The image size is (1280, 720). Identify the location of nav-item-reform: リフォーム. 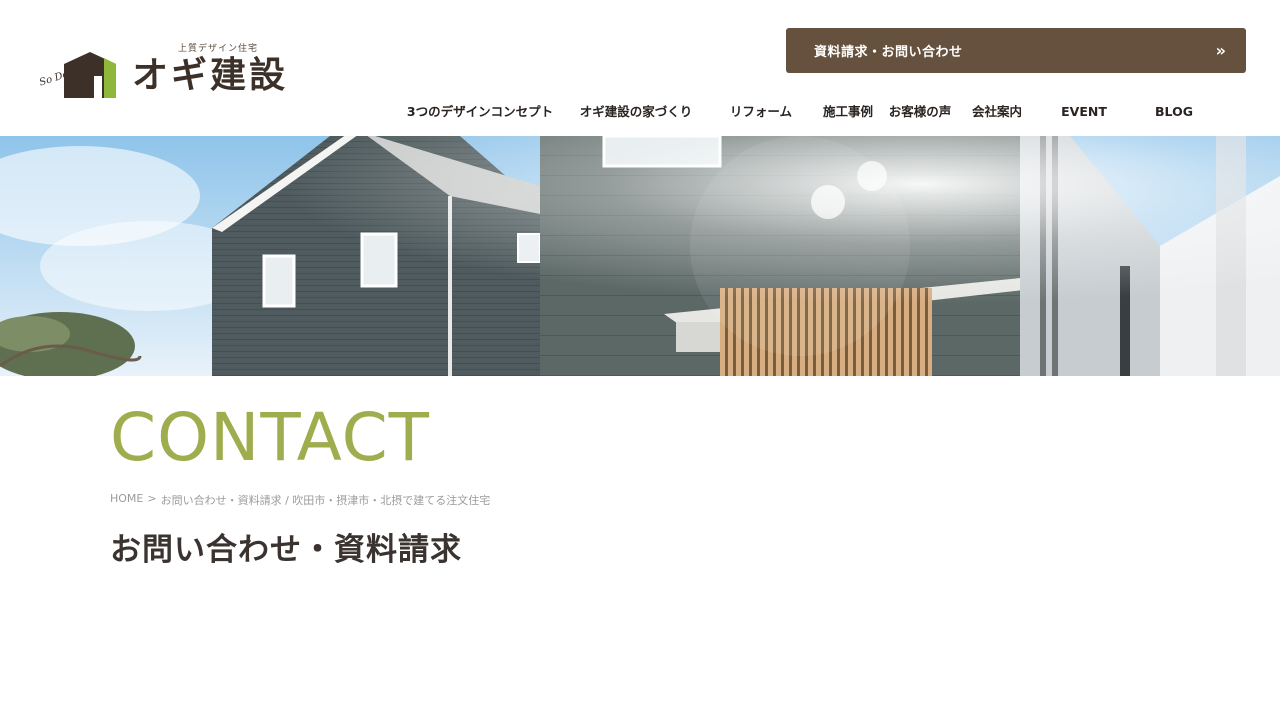
(761, 112).